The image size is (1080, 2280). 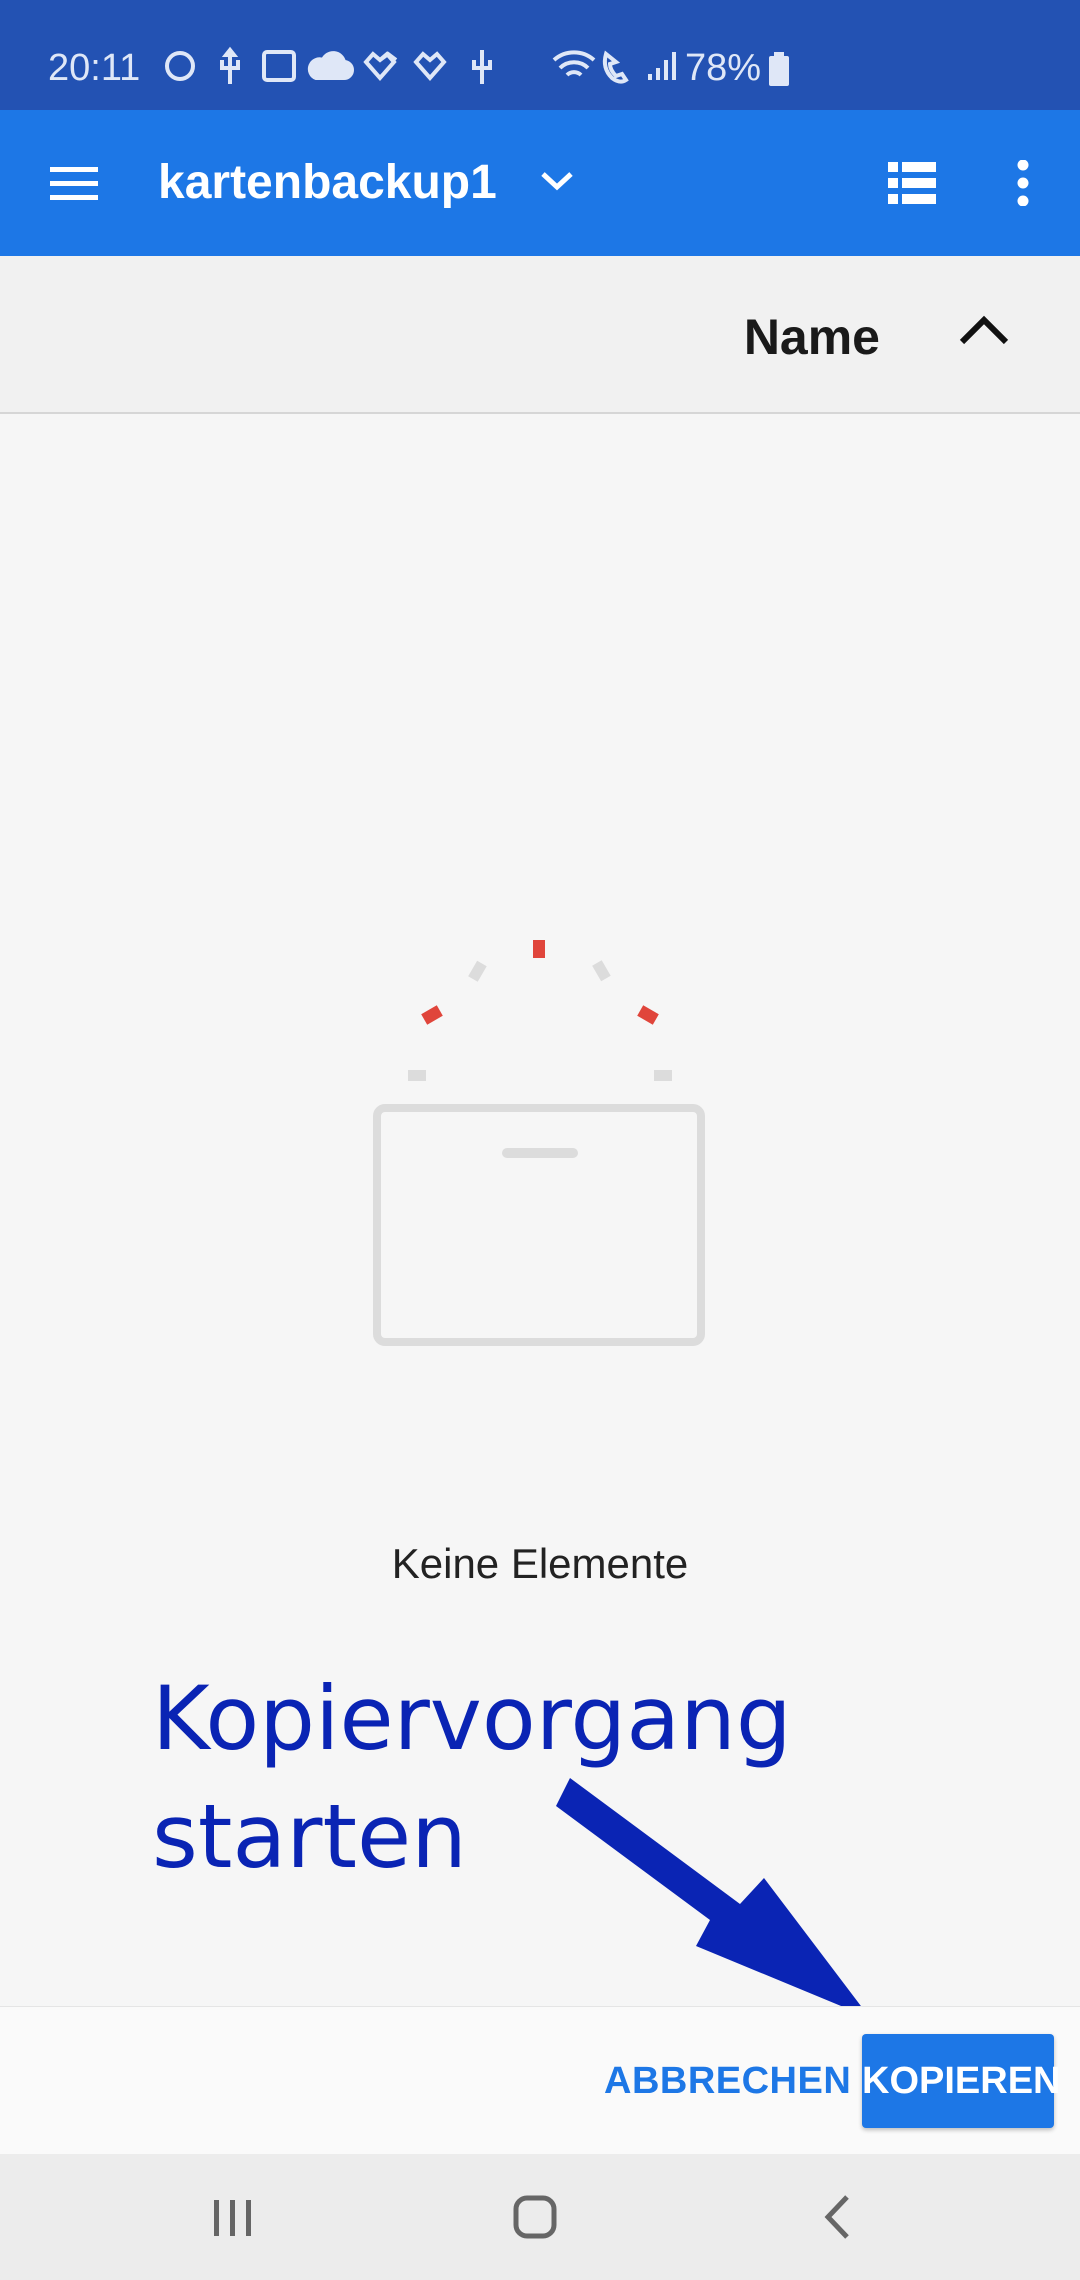 I want to click on status-time: 20:11, so click(x=94, y=68).